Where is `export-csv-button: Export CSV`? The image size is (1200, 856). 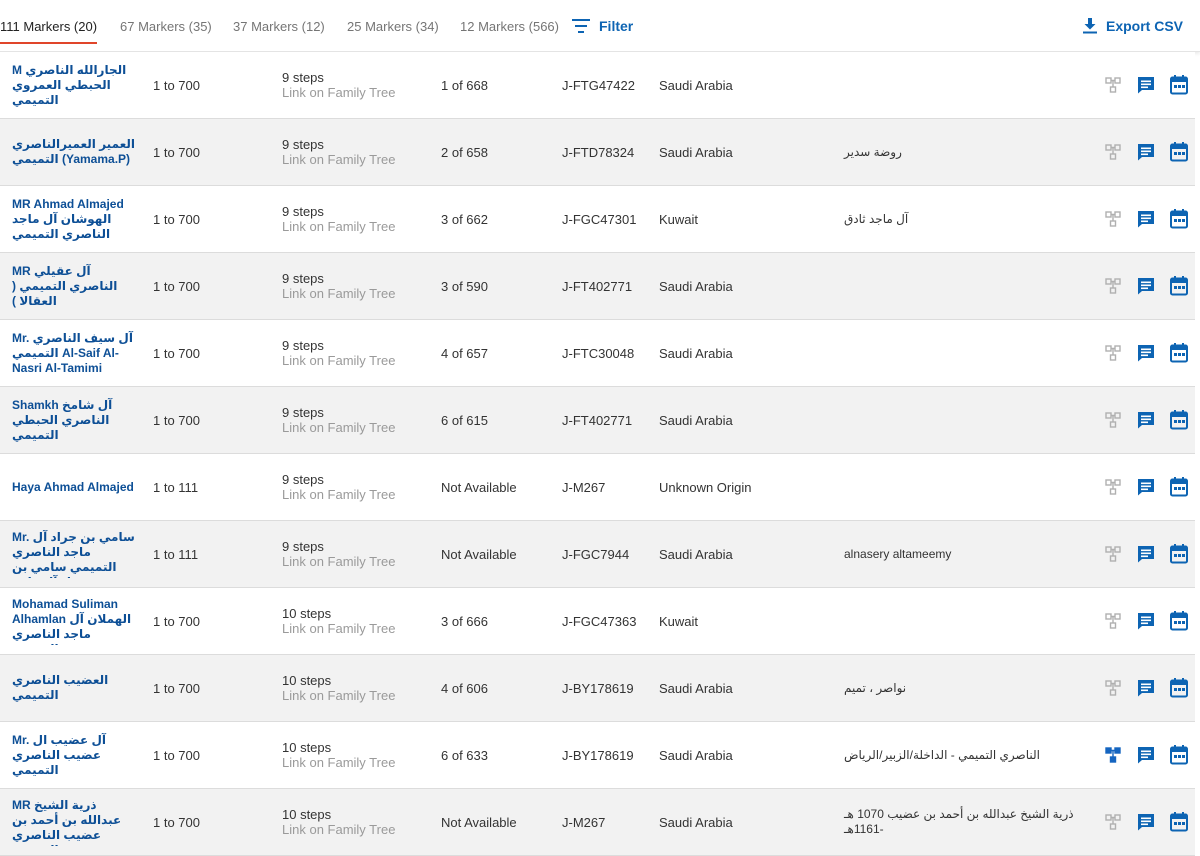 export-csv-button: Export CSV is located at coordinates (1133, 26).